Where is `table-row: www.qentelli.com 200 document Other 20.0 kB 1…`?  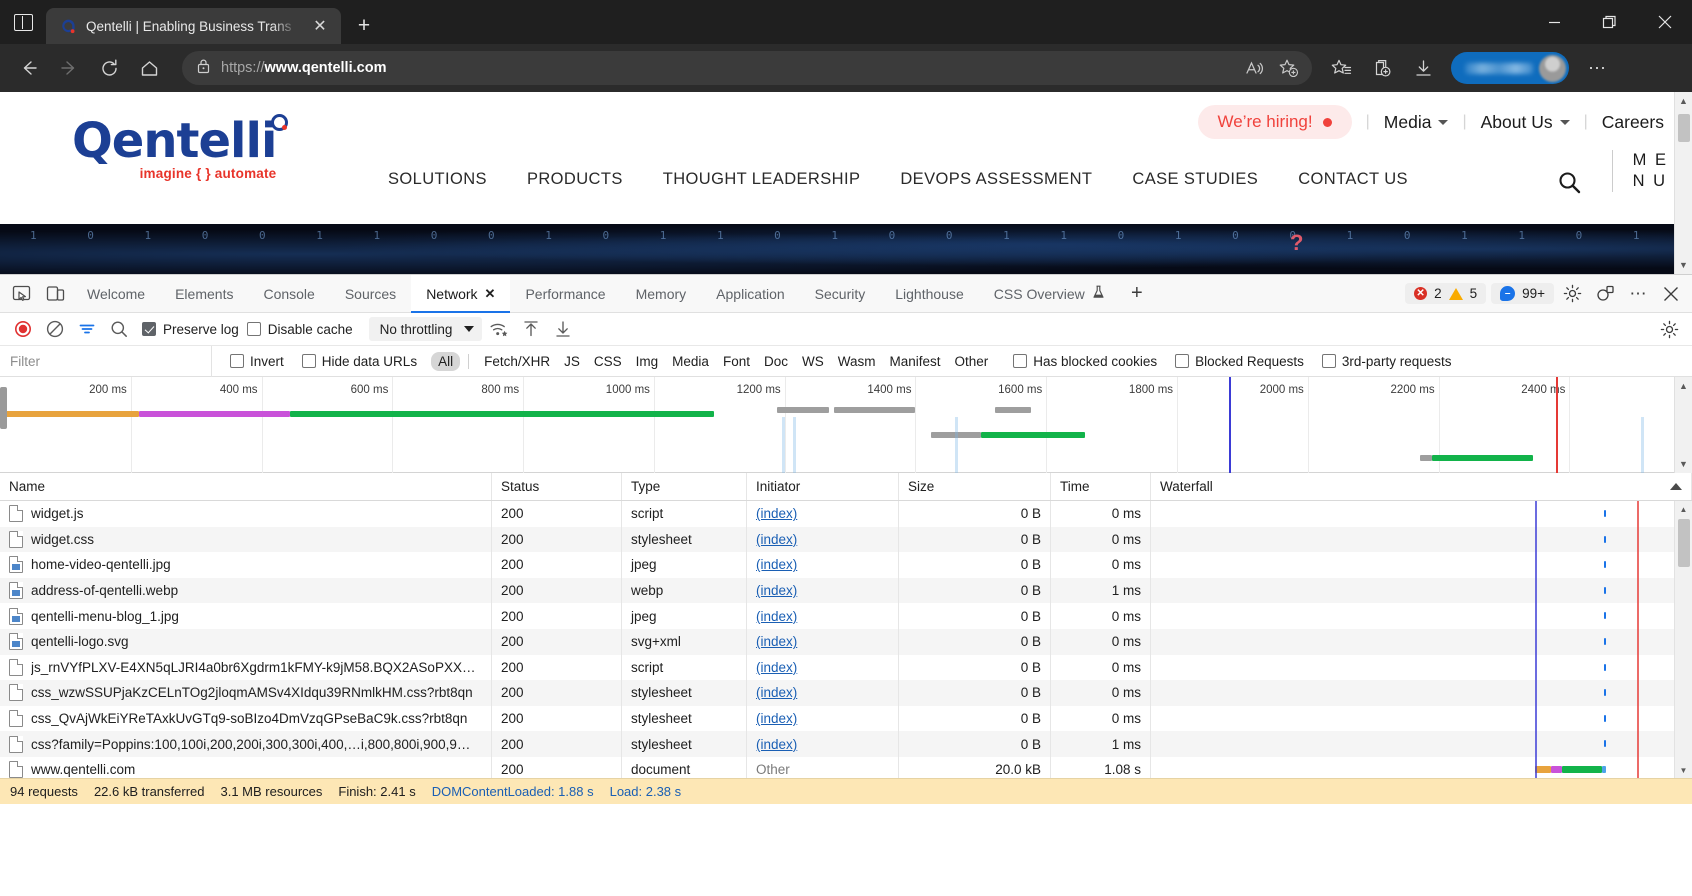
table-row: www.qentelli.com 200 document Other 20.0 kB 1… is located at coordinates (846, 767).